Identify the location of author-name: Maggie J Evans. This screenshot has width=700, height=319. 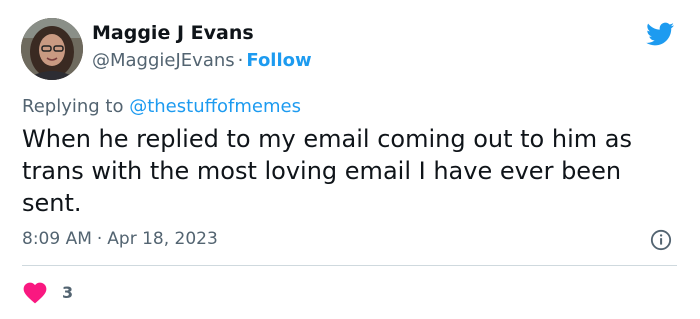
(173, 33).